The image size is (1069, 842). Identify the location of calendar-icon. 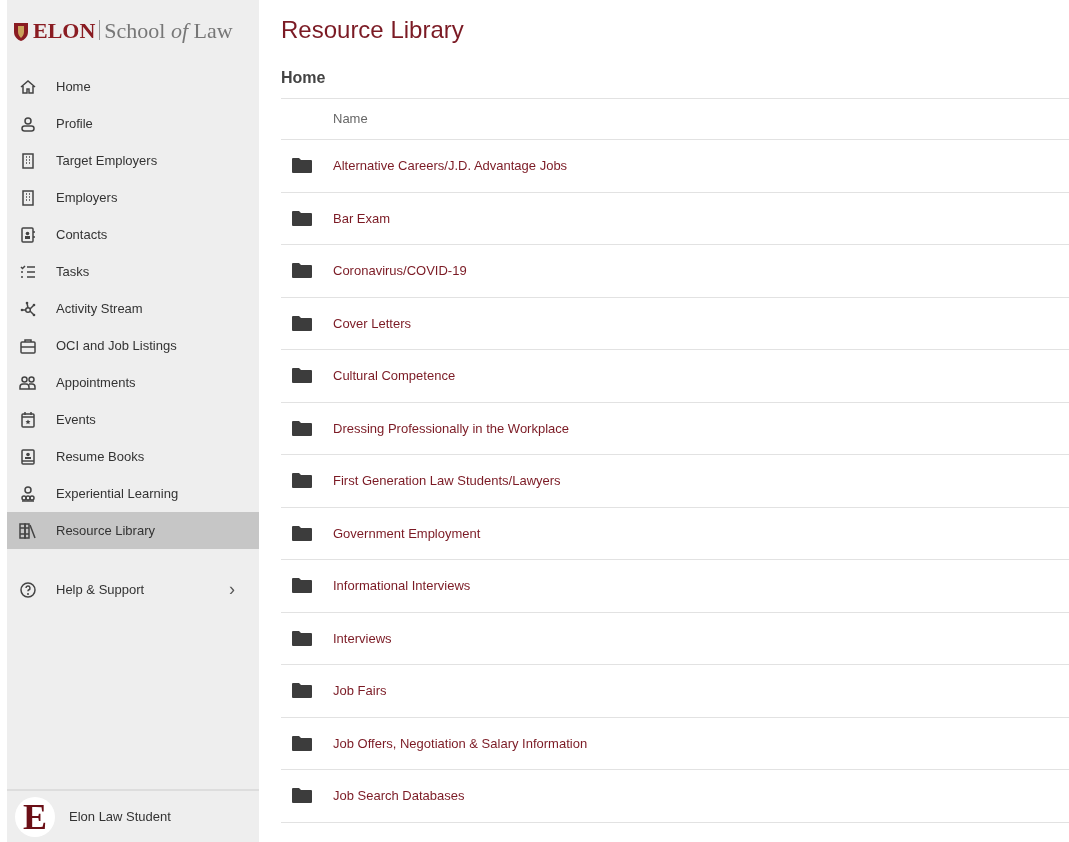
(28, 419).